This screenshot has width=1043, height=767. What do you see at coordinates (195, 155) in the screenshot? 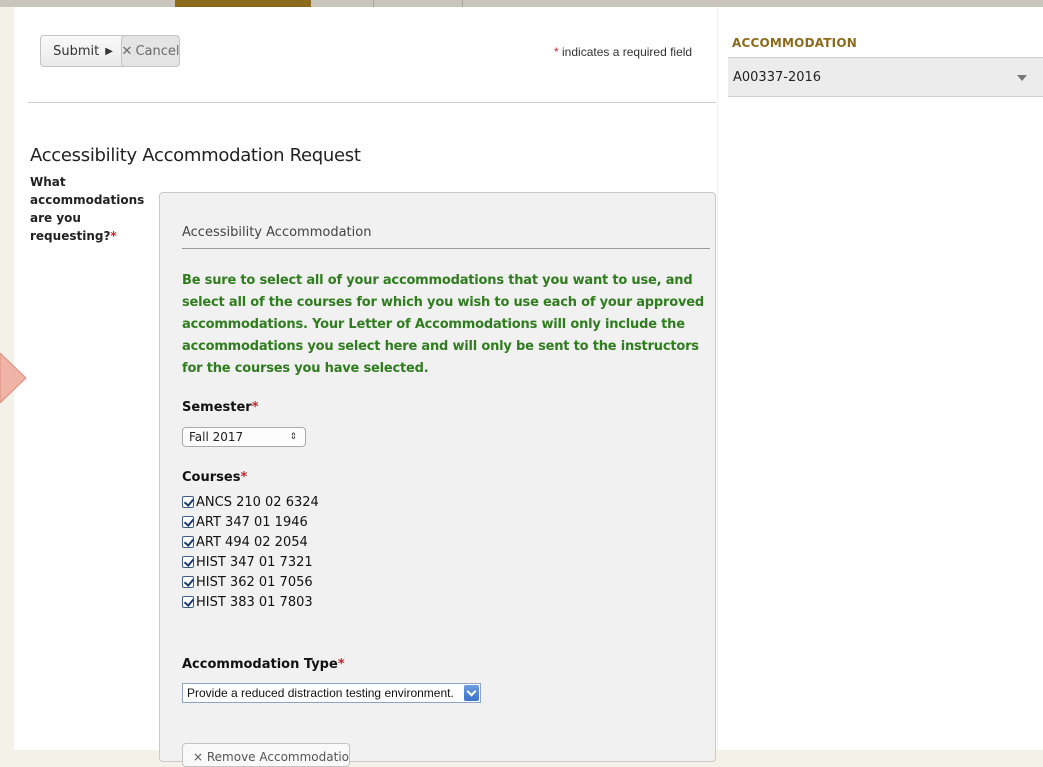
I see `page-title: Accessibility Accommodation Request` at bounding box center [195, 155].